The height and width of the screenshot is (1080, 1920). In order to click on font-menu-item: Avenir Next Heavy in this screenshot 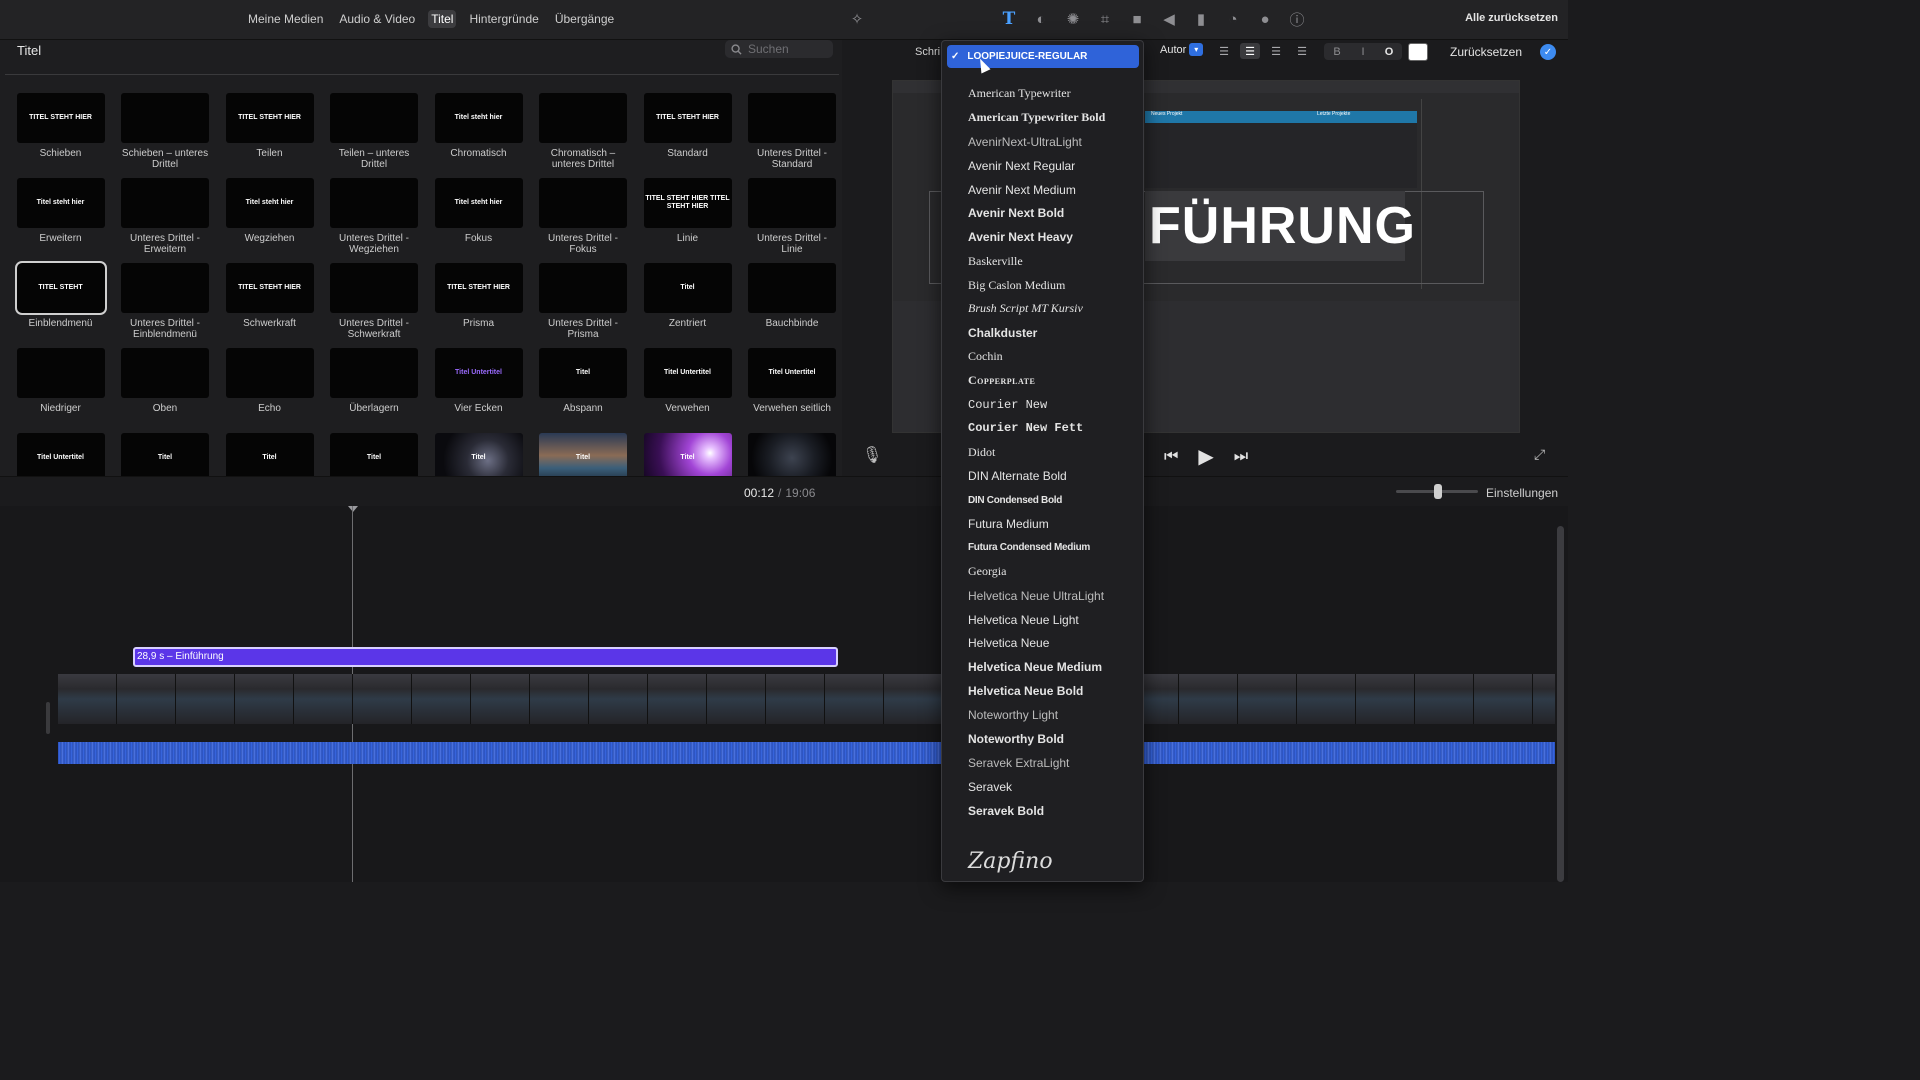, I will do `click(1055, 237)`.